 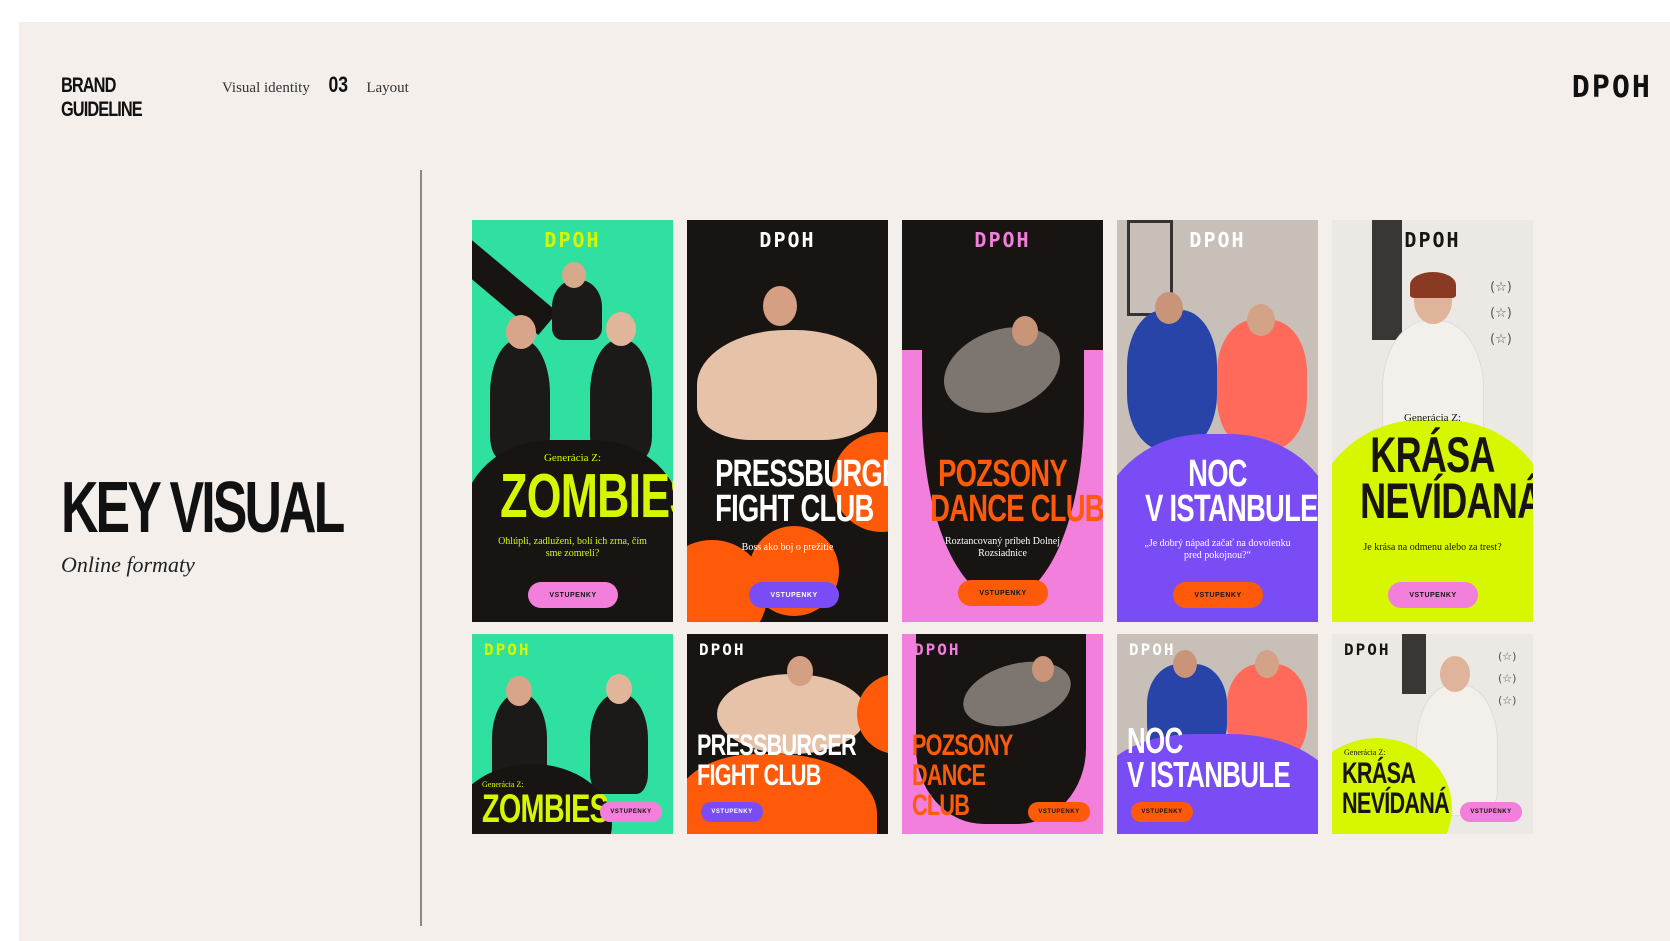 I want to click on key-visual-fight-club-square: DPOH PRESSBURGER FIGHT CLUB VSTUPENKY, so click(x=787, y=734).